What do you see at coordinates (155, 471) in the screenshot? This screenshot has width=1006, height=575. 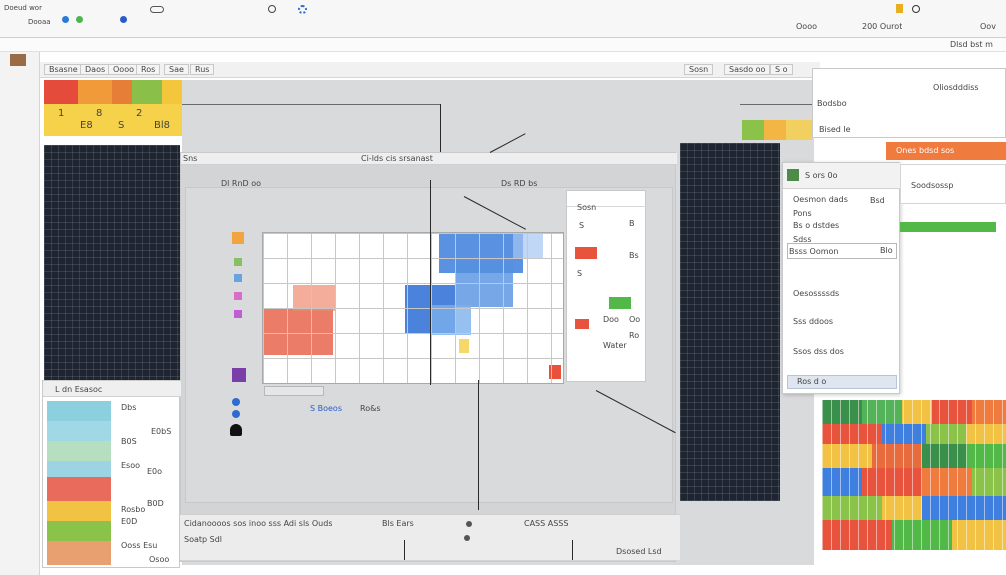 I see `left-bottom-label-4: E0o` at bounding box center [155, 471].